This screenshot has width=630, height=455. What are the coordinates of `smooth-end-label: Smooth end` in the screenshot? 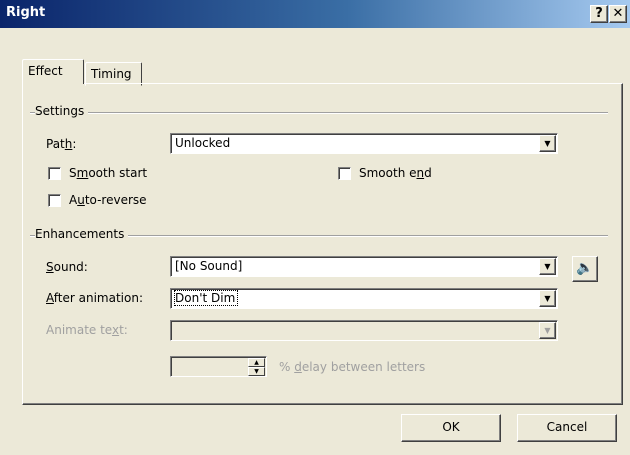 It's located at (395, 173).